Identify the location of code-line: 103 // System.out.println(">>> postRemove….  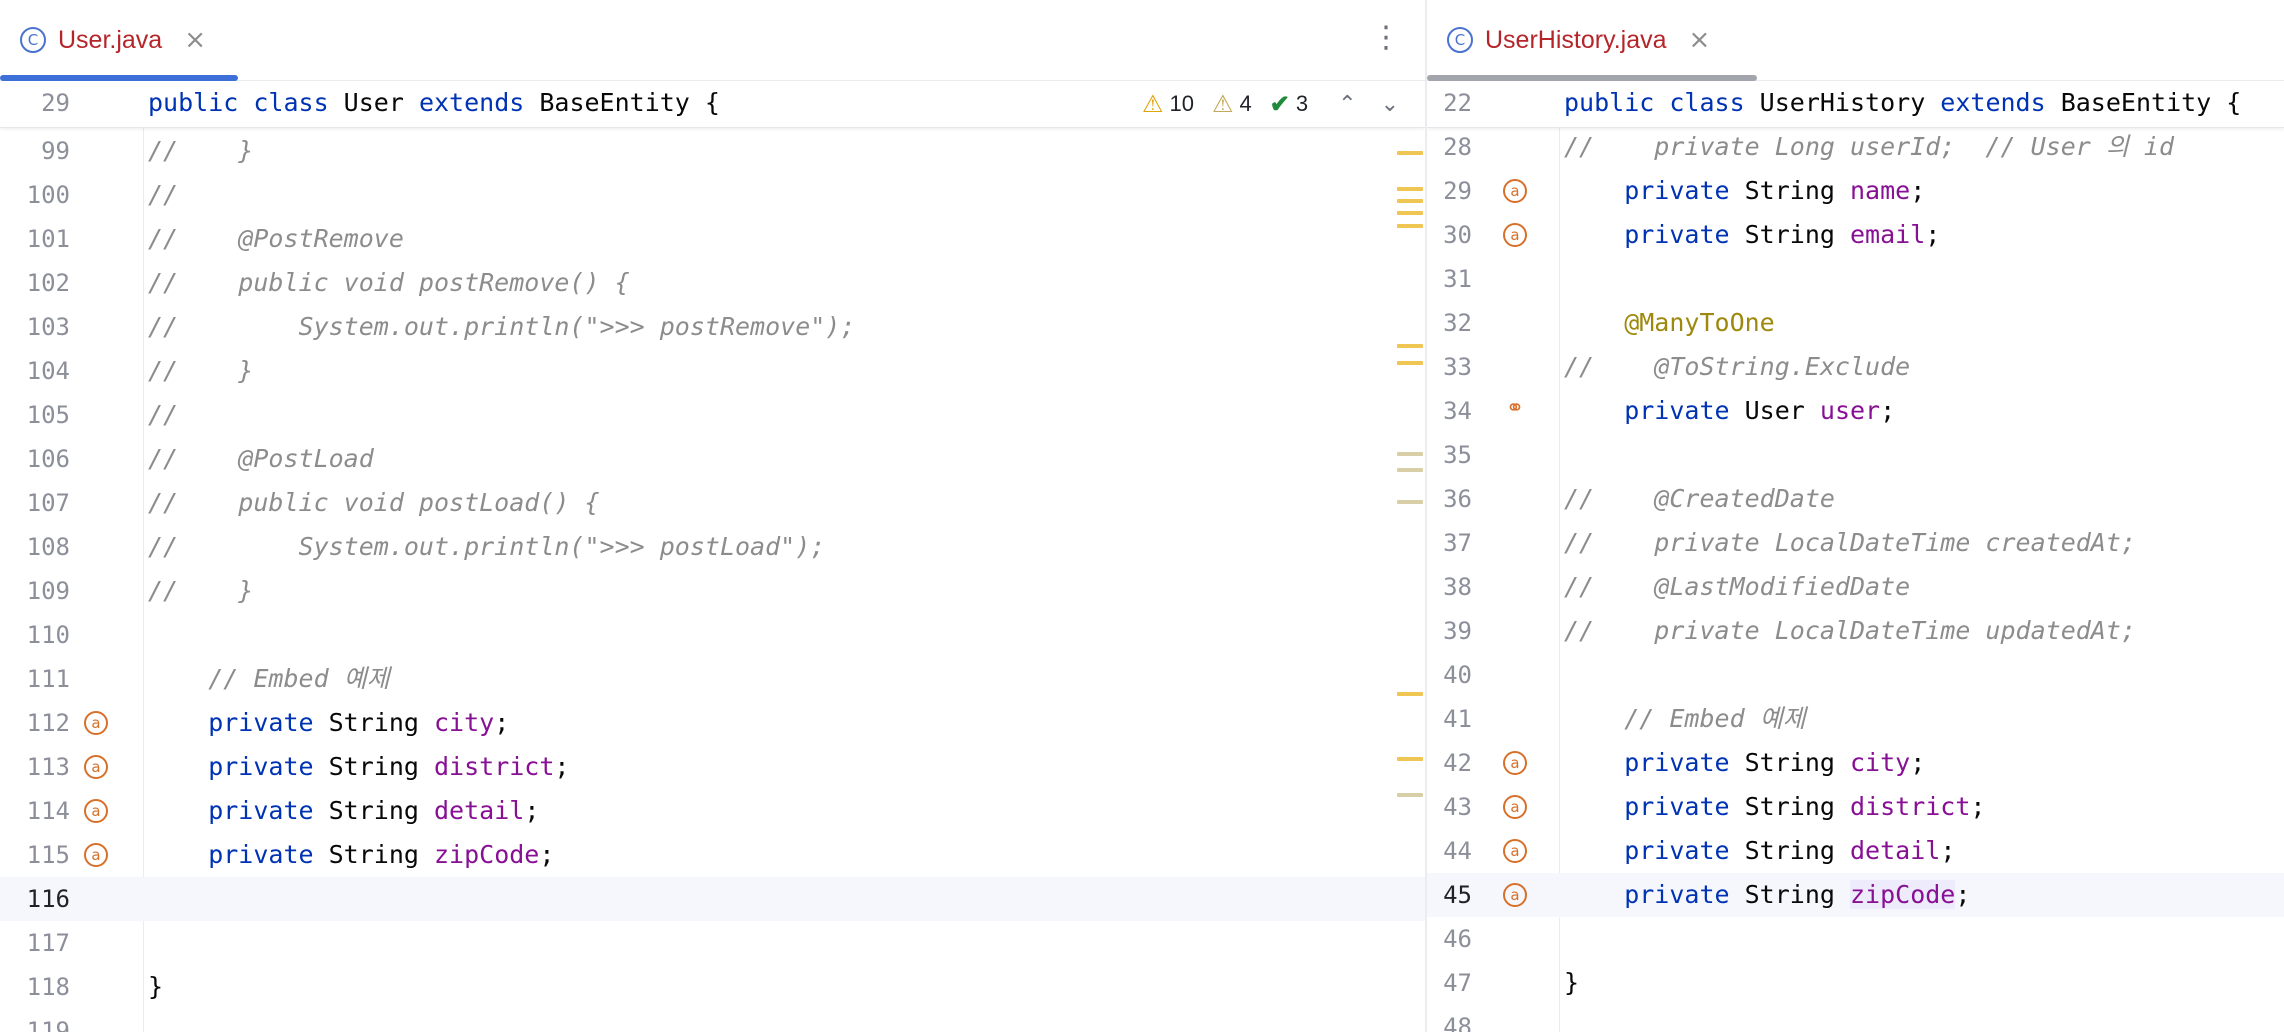
(712, 327).